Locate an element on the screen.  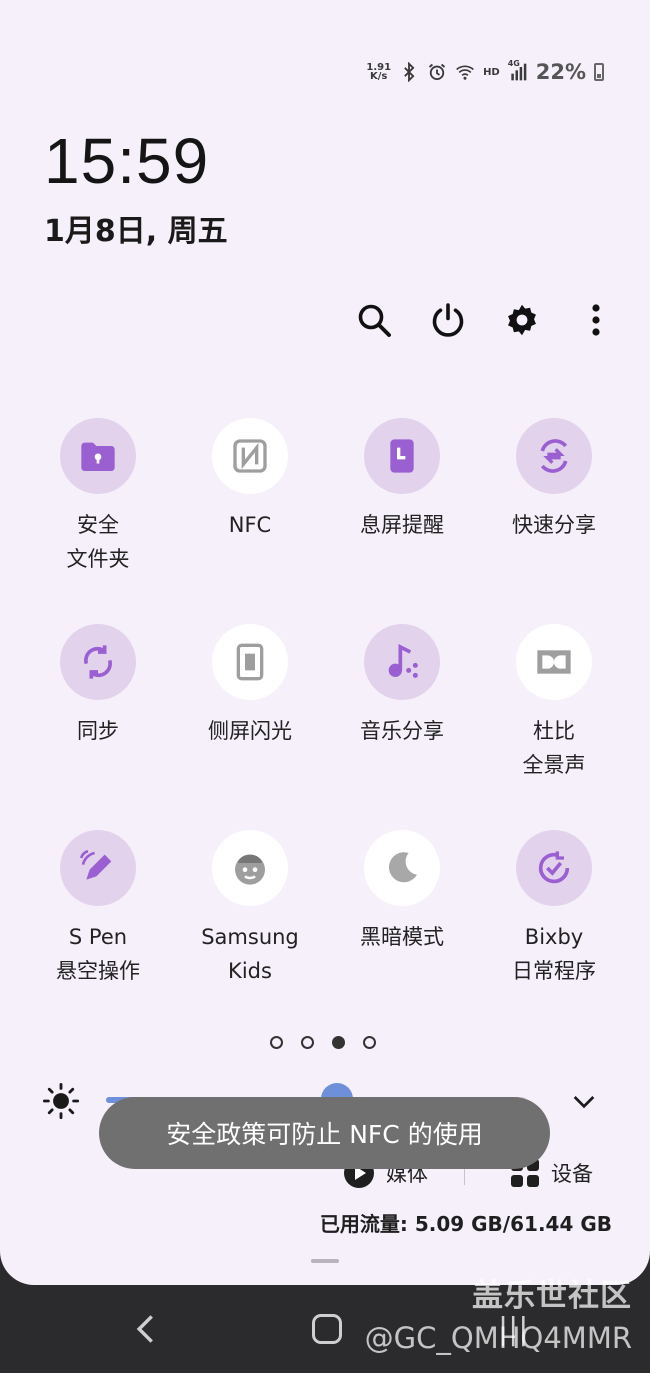
watermark: 盖乐世社区 @GC_QMHQ4MMR is located at coordinates (498, 1312).